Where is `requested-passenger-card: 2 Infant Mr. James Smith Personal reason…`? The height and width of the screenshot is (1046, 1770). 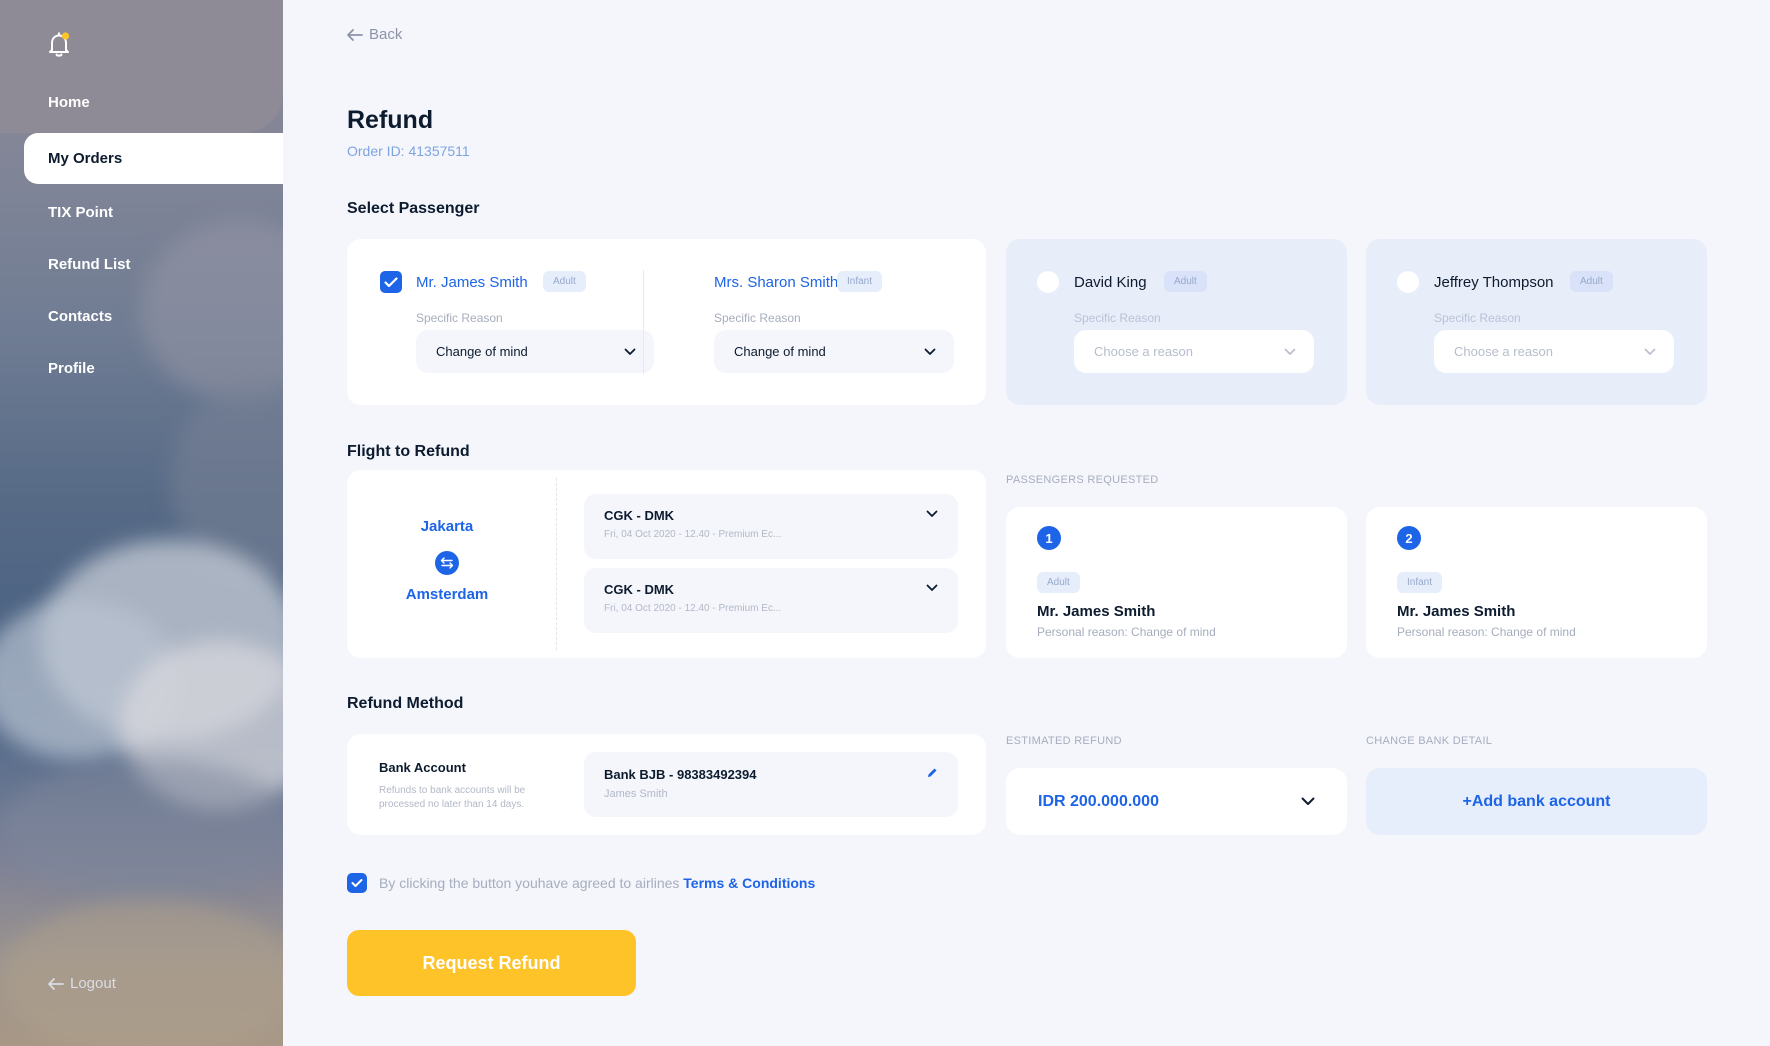
requested-passenger-card: 2 Infant Mr. James Smith Personal reason… is located at coordinates (1536, 582).